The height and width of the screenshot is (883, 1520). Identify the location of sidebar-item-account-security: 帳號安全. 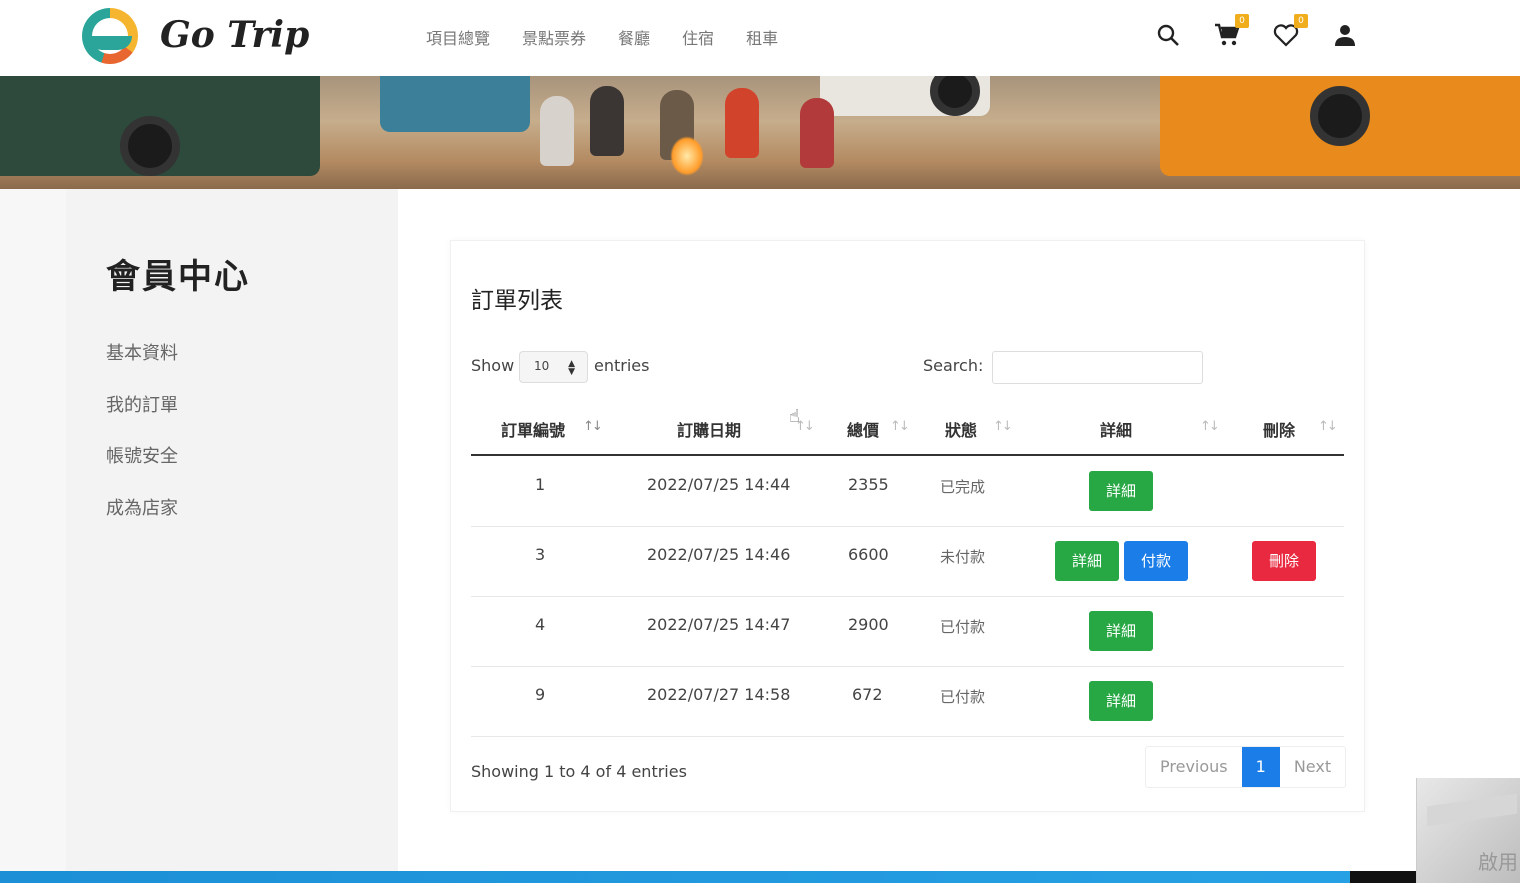
(142, 455).